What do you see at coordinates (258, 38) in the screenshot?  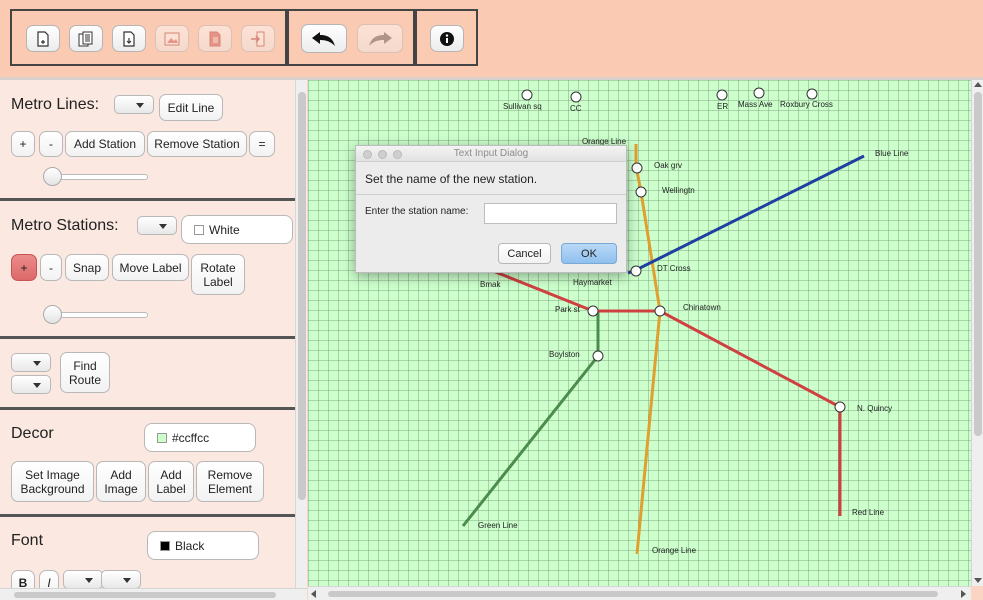 I see `exit-button` at bounding box center [258, 38].